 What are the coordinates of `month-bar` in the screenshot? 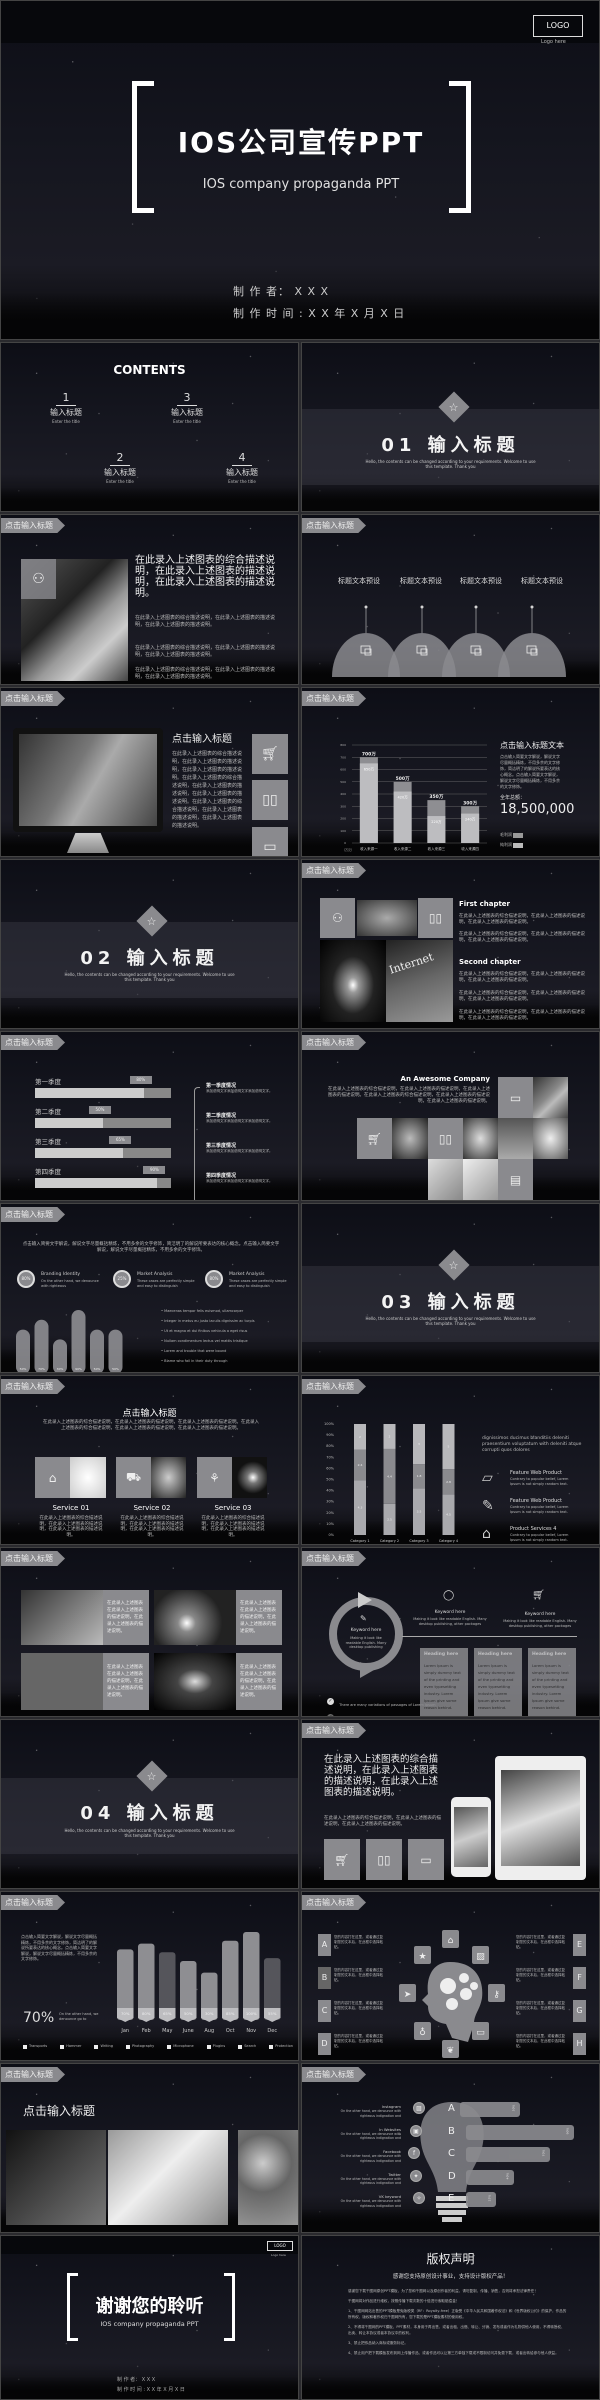 It's located at (251, 1976).